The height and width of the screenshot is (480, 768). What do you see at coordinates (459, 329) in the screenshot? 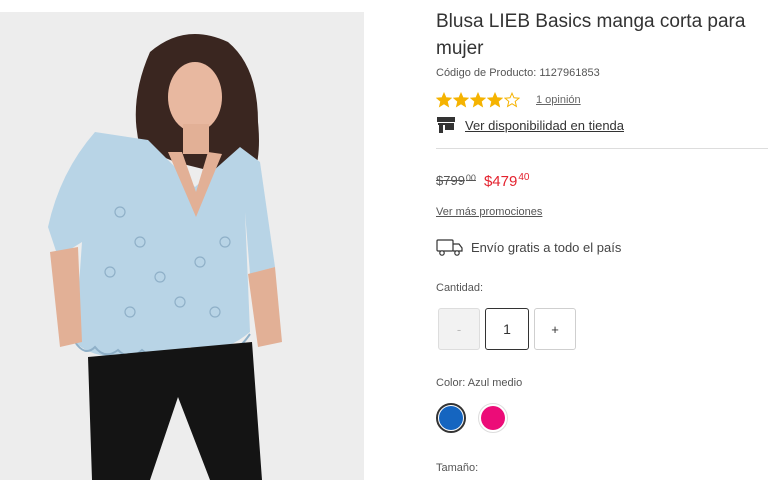
I see `decrease-quantity-button: -` at bounding box center [459, 329].